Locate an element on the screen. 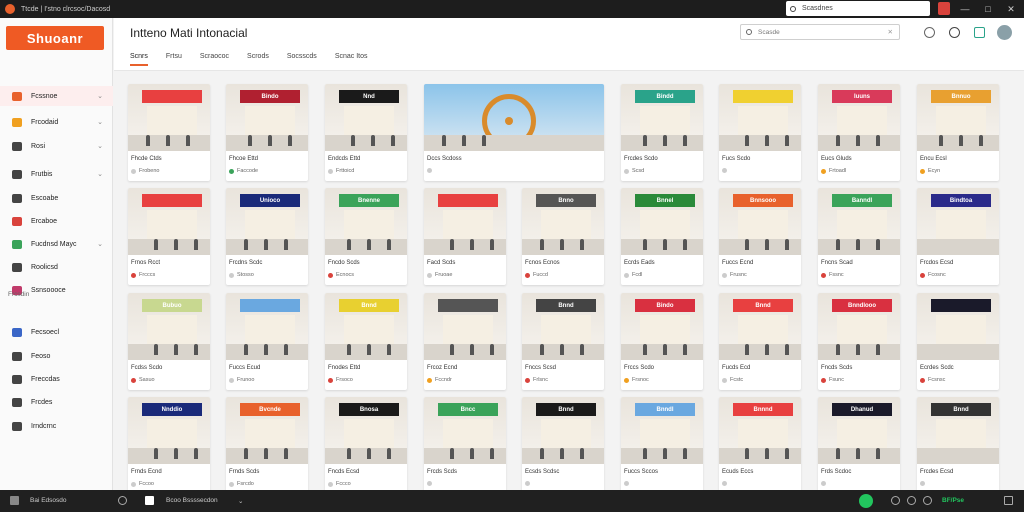 Image resolution: width=1024 pixels, height=512 pixels. header-search-input: Scasde ✕ is located at coordinates (820, 32).